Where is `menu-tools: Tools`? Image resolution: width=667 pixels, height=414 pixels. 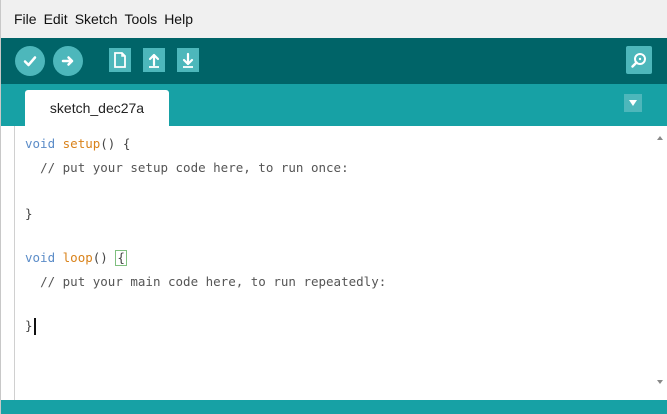 menu-tools: Tools is located at coordinates (141, 19).